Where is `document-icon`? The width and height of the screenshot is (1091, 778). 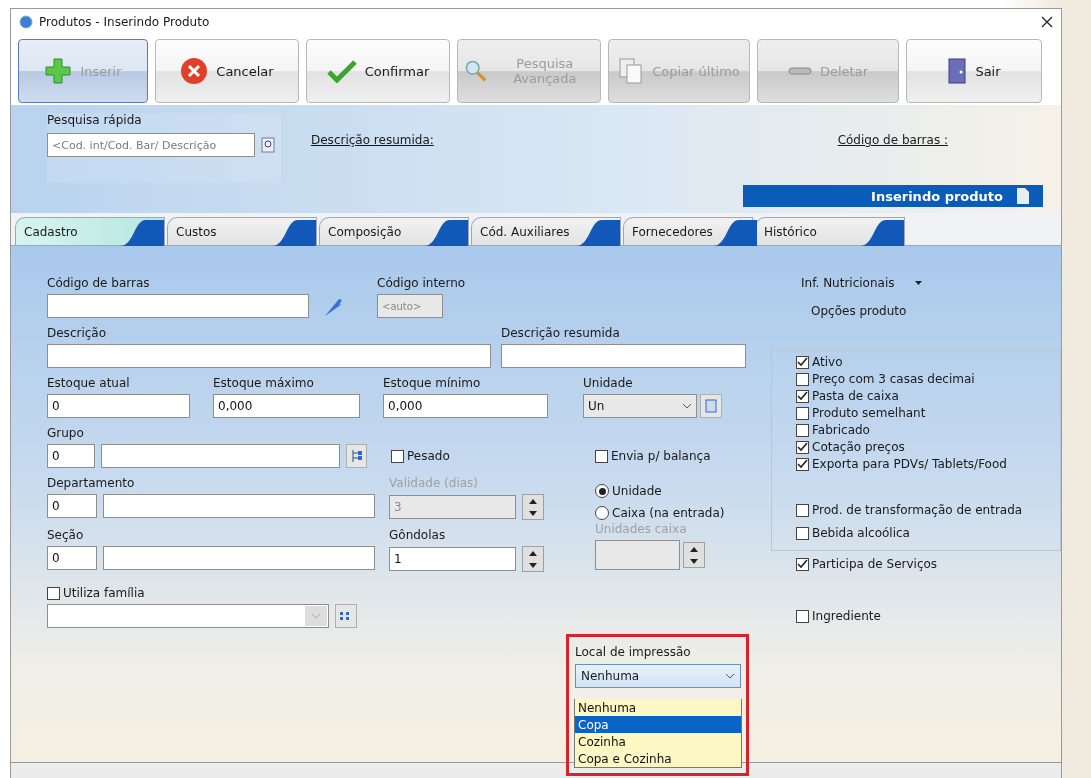 document-icon is located at coordinates (1023, 196).